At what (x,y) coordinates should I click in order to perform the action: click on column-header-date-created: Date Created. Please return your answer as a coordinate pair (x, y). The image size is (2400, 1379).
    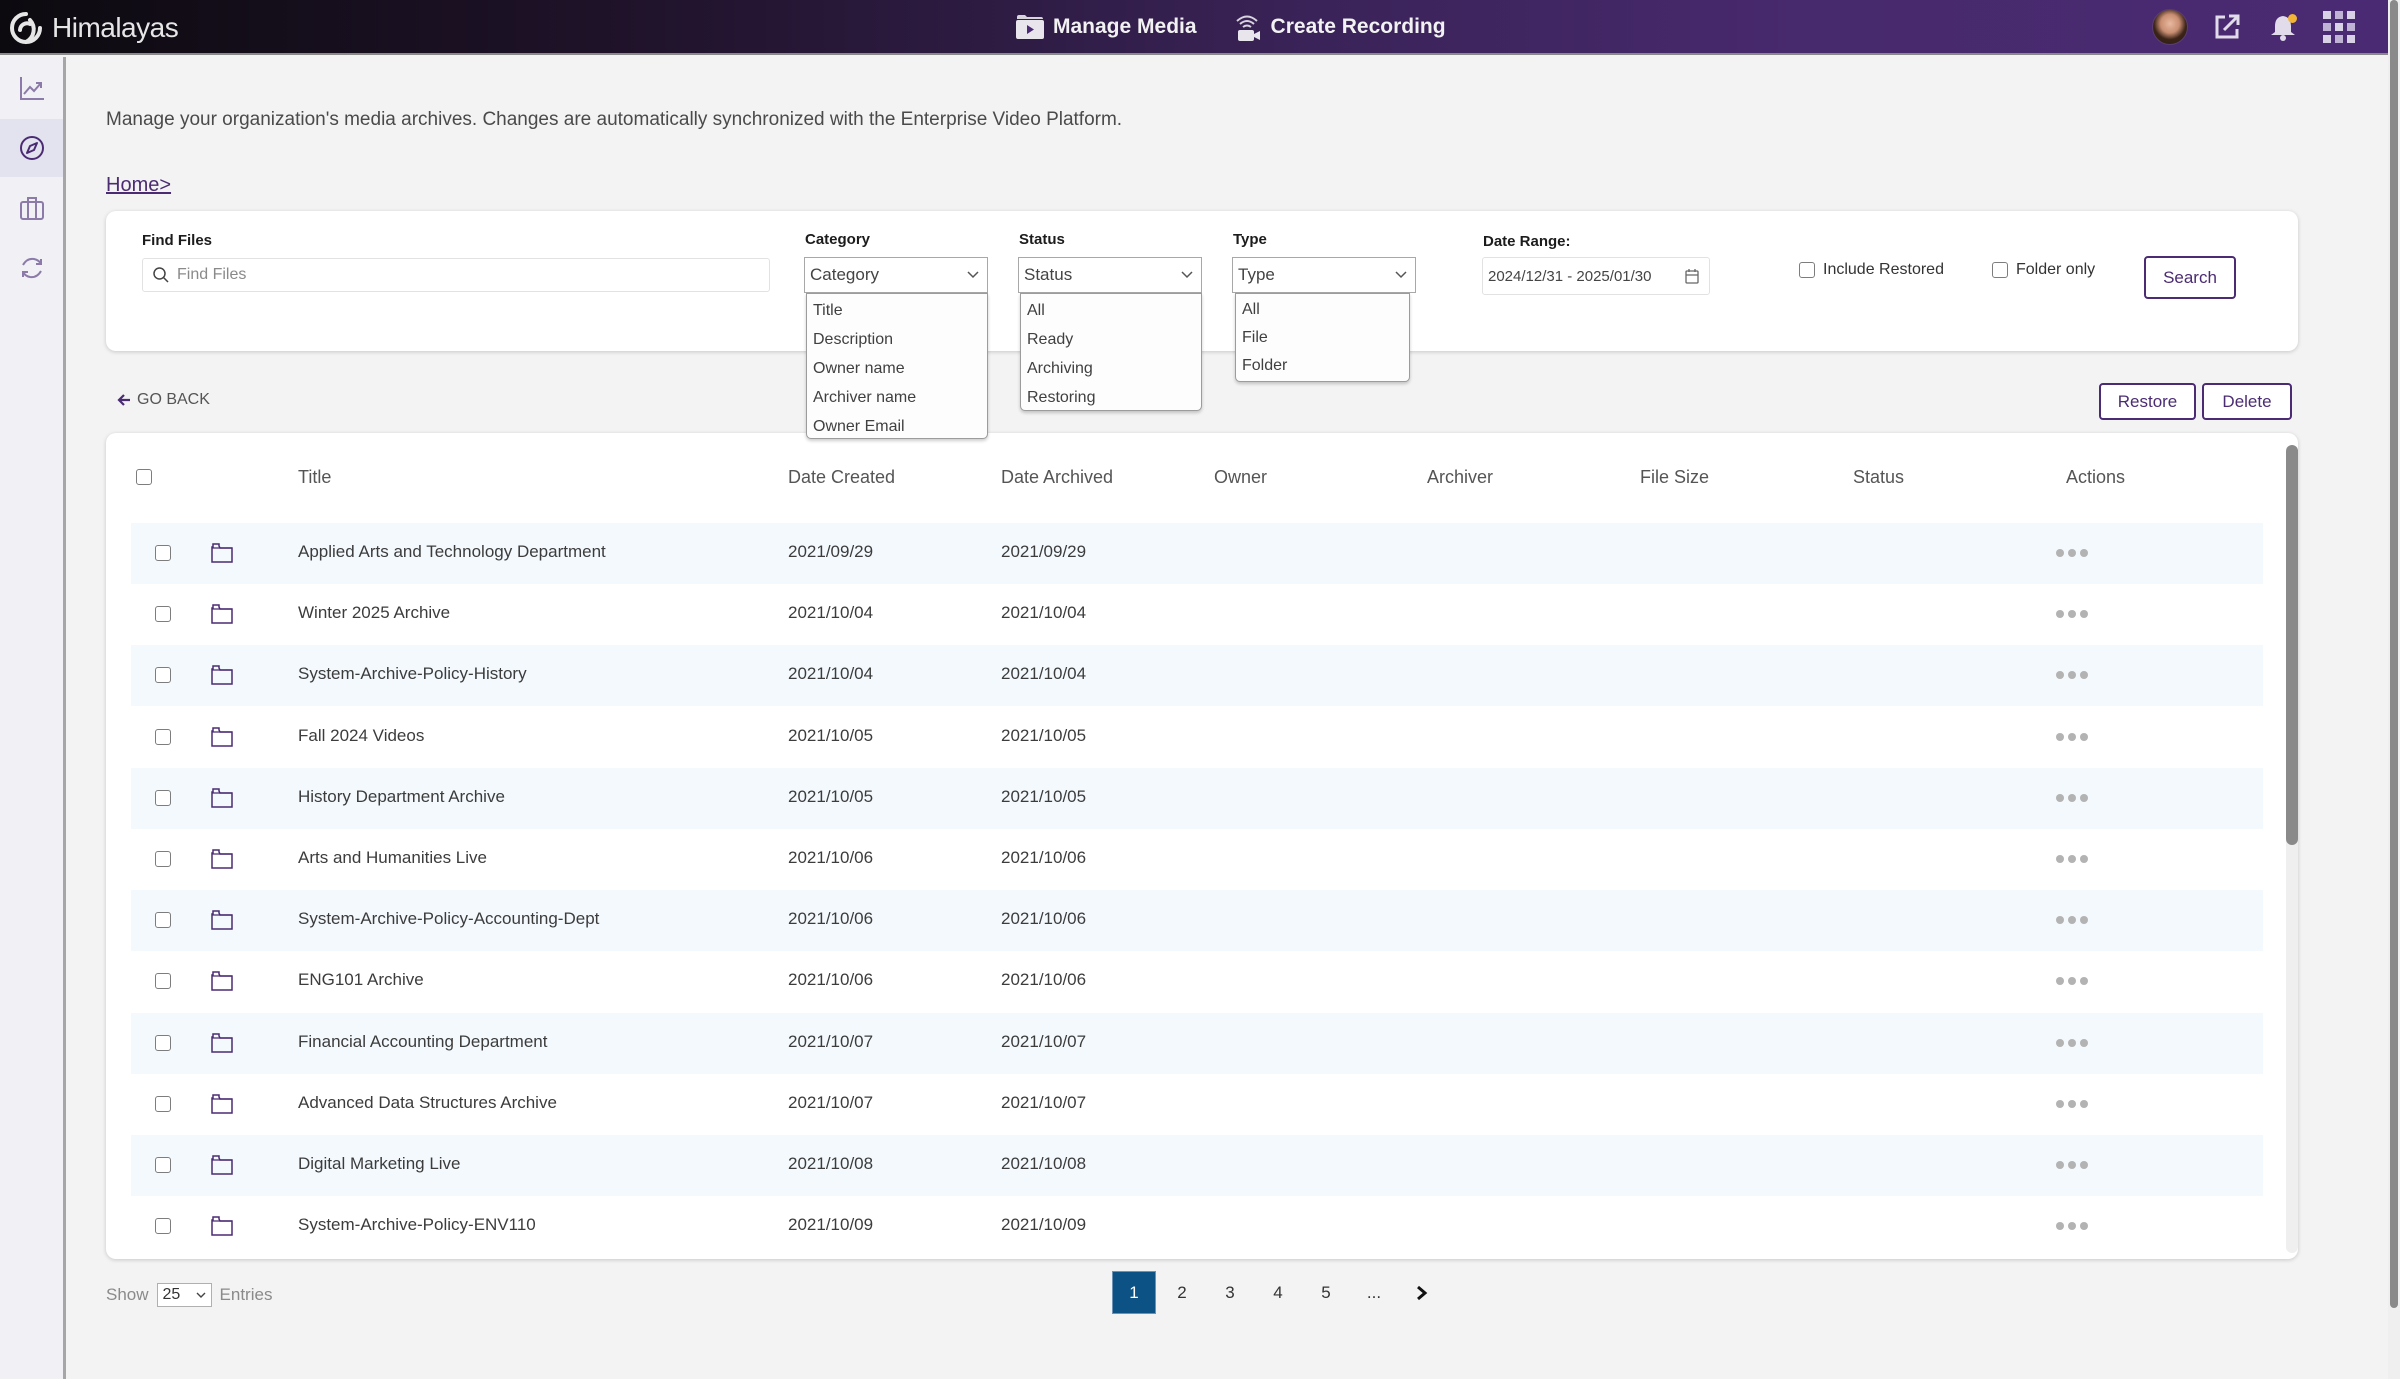
    Looking at the image, I should click on (841, 477).